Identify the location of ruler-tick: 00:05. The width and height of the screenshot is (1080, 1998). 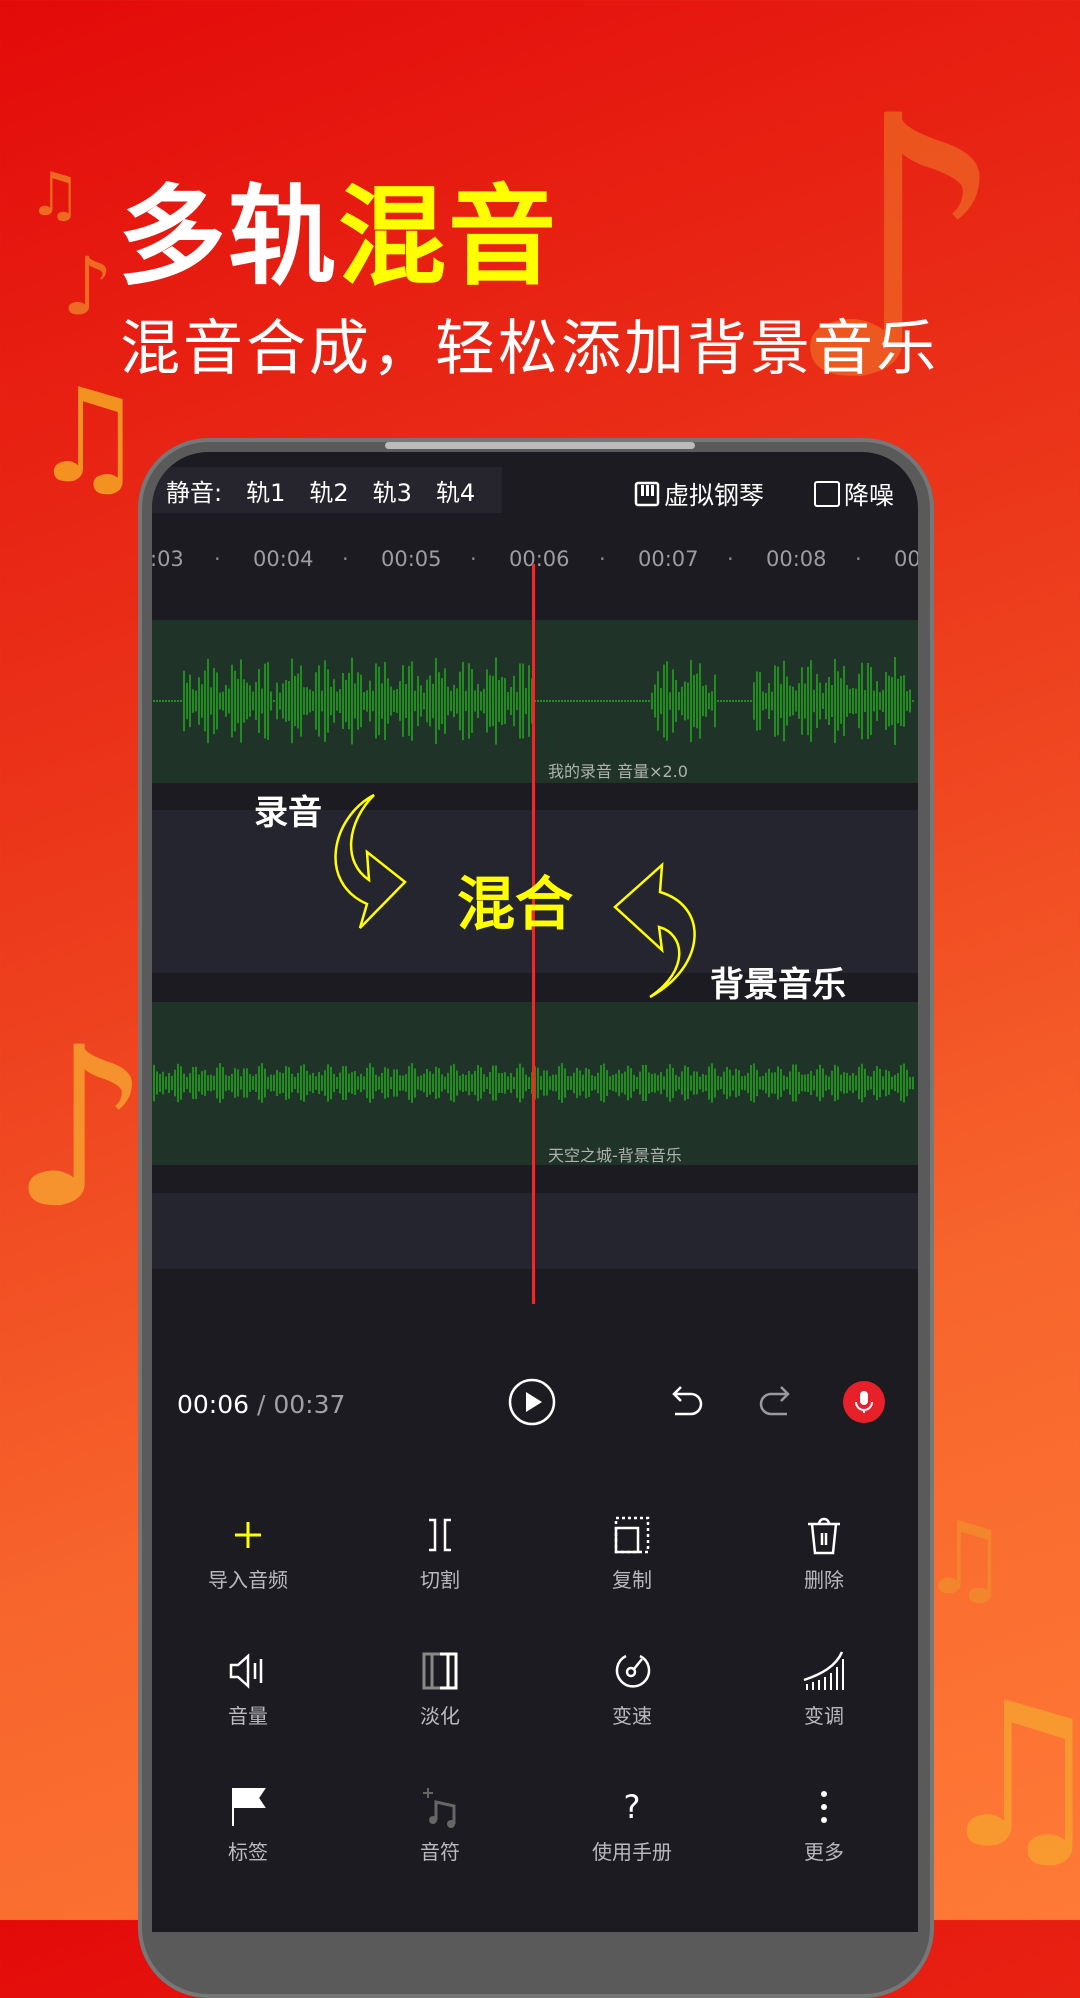
(411, 559).